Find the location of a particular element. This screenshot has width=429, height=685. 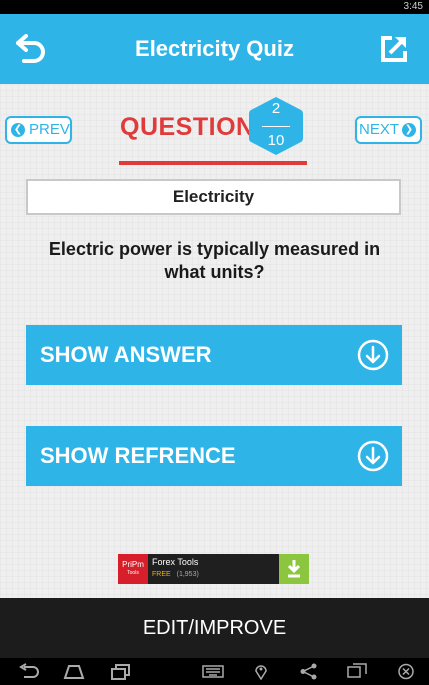

ad-logo-text: PriPm is located at coordinates (133, 564).